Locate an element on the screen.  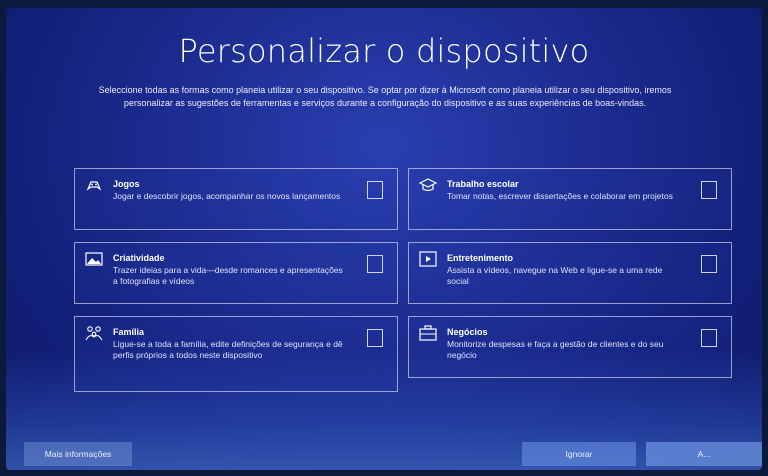
option-title: Negócios is located at coordinates (467, 332).